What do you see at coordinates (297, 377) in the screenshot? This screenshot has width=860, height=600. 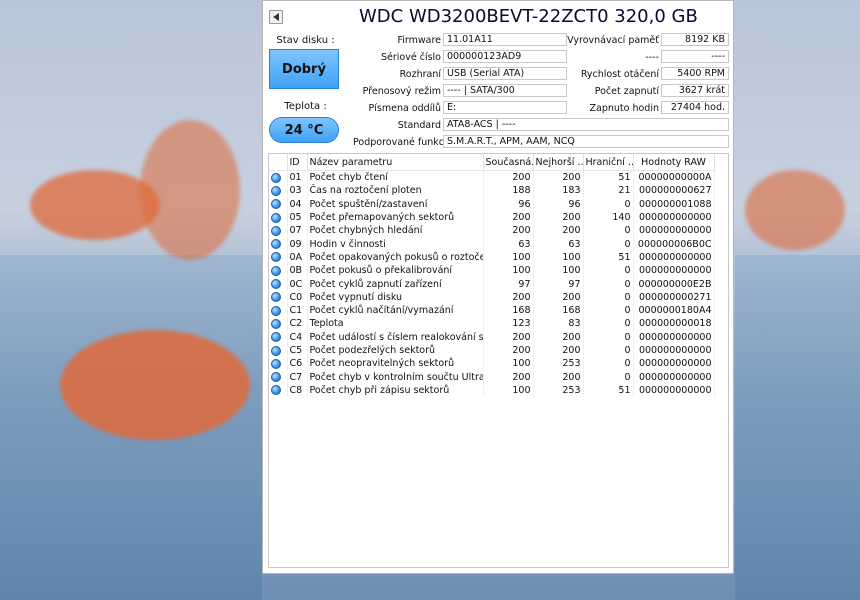 I see `attribute-id: C7` at bounding box center [297, 377].